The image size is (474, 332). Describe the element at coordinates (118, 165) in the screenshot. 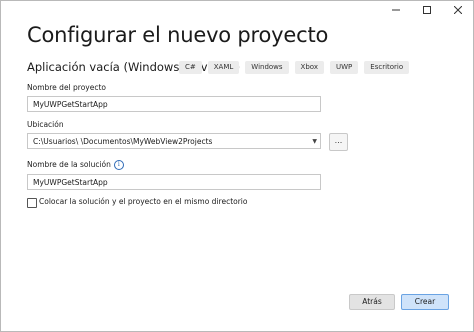

I see `info-icon: i` at that location.